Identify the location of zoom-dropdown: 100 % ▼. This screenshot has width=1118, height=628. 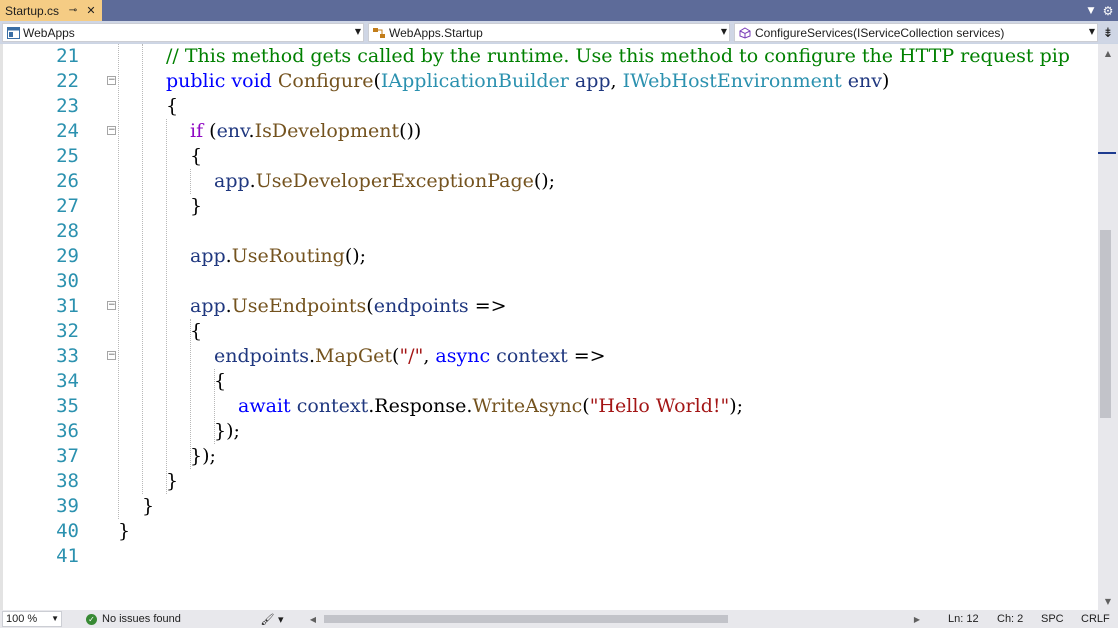
(32, 619).